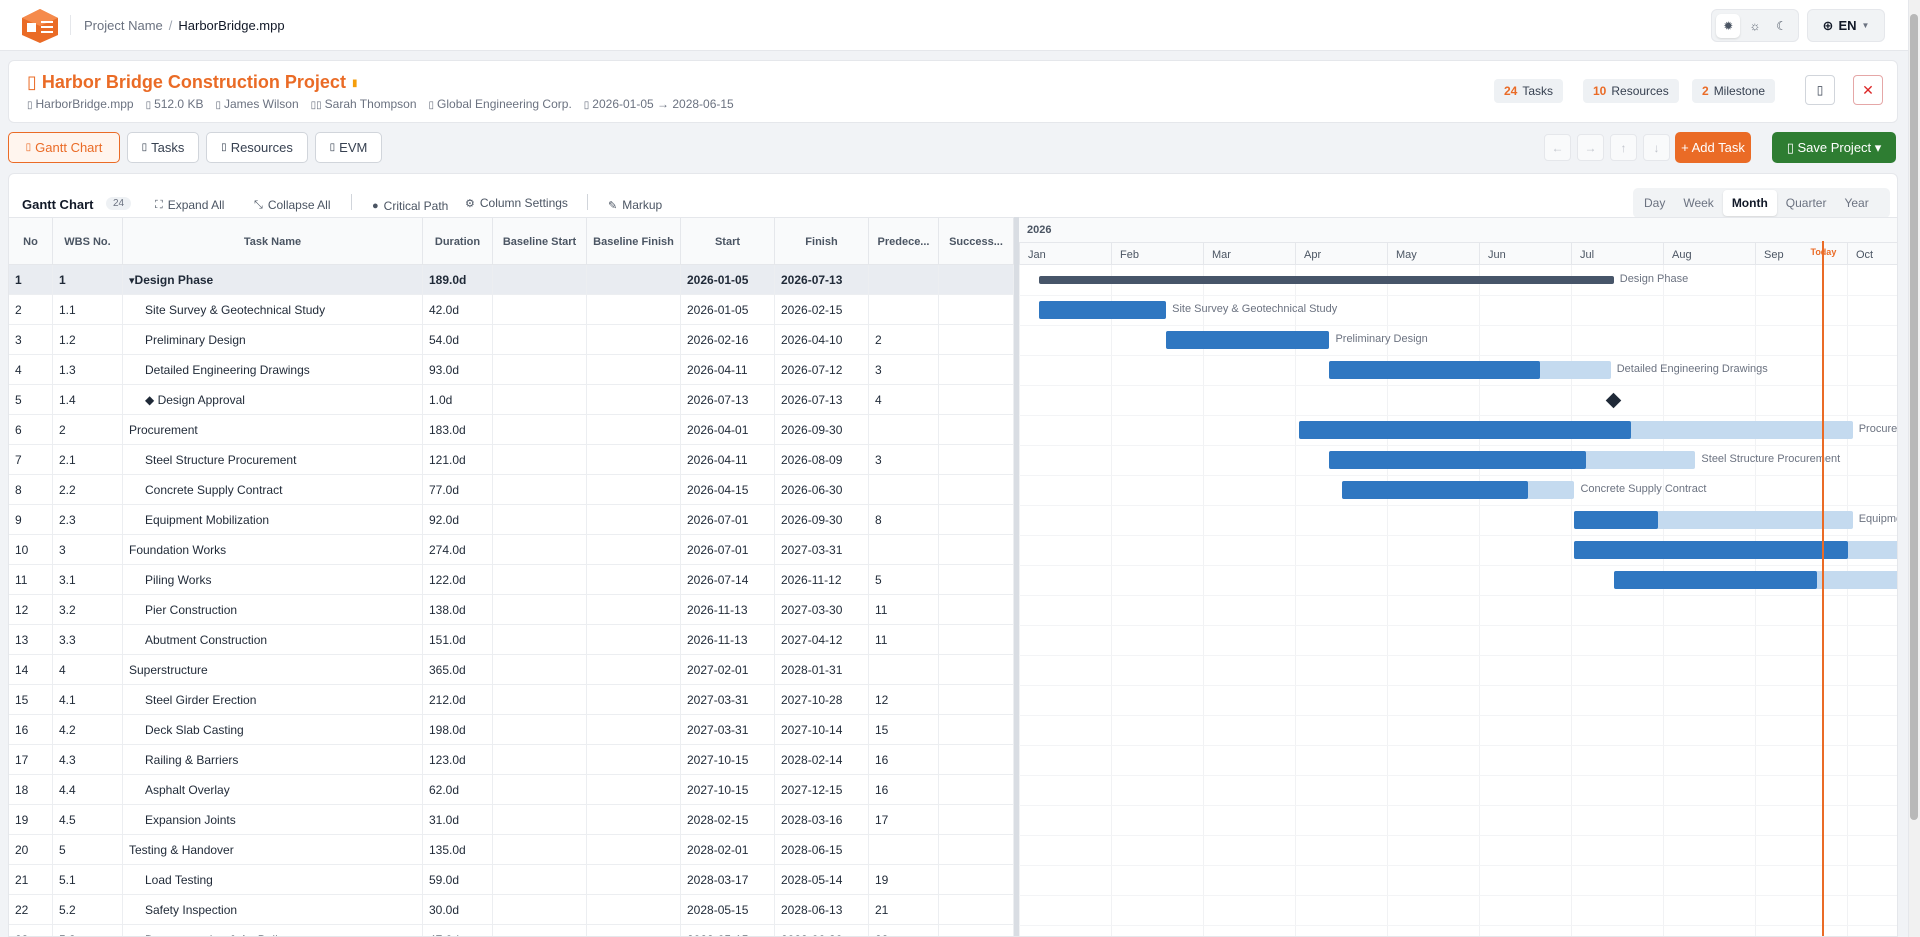 Image resolution: width=1920 pixels, height=937 pixels. What do you see at coordinates (123, 25) in the screenshot?
I see `breadcrumb-root: Project Name` at bounding box center [123, 25].